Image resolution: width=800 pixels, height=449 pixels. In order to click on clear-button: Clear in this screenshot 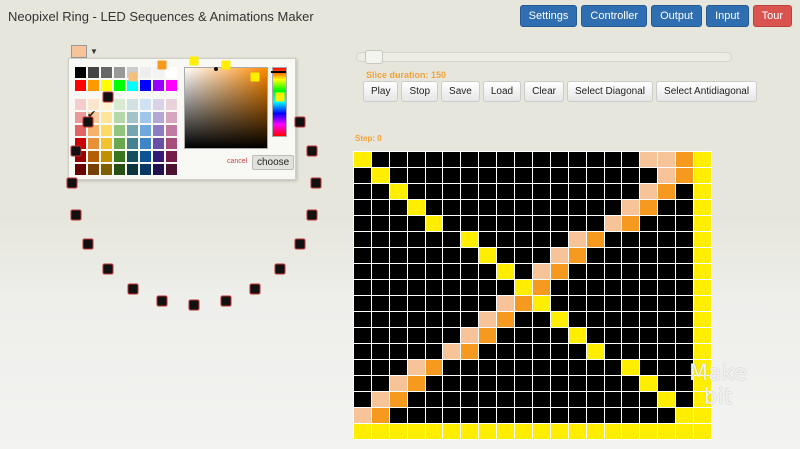, I will do `click(544, 91)`.